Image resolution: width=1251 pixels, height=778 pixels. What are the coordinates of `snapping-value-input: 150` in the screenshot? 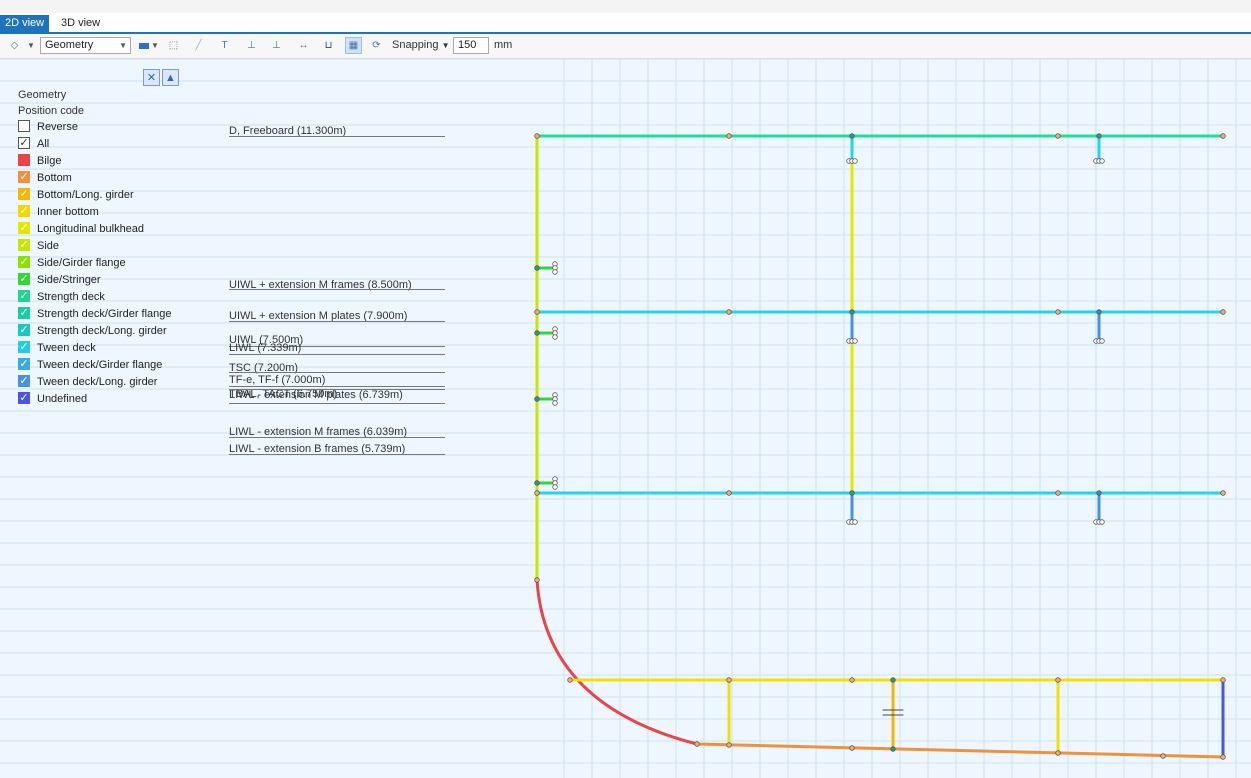 It's located at (471, 45).